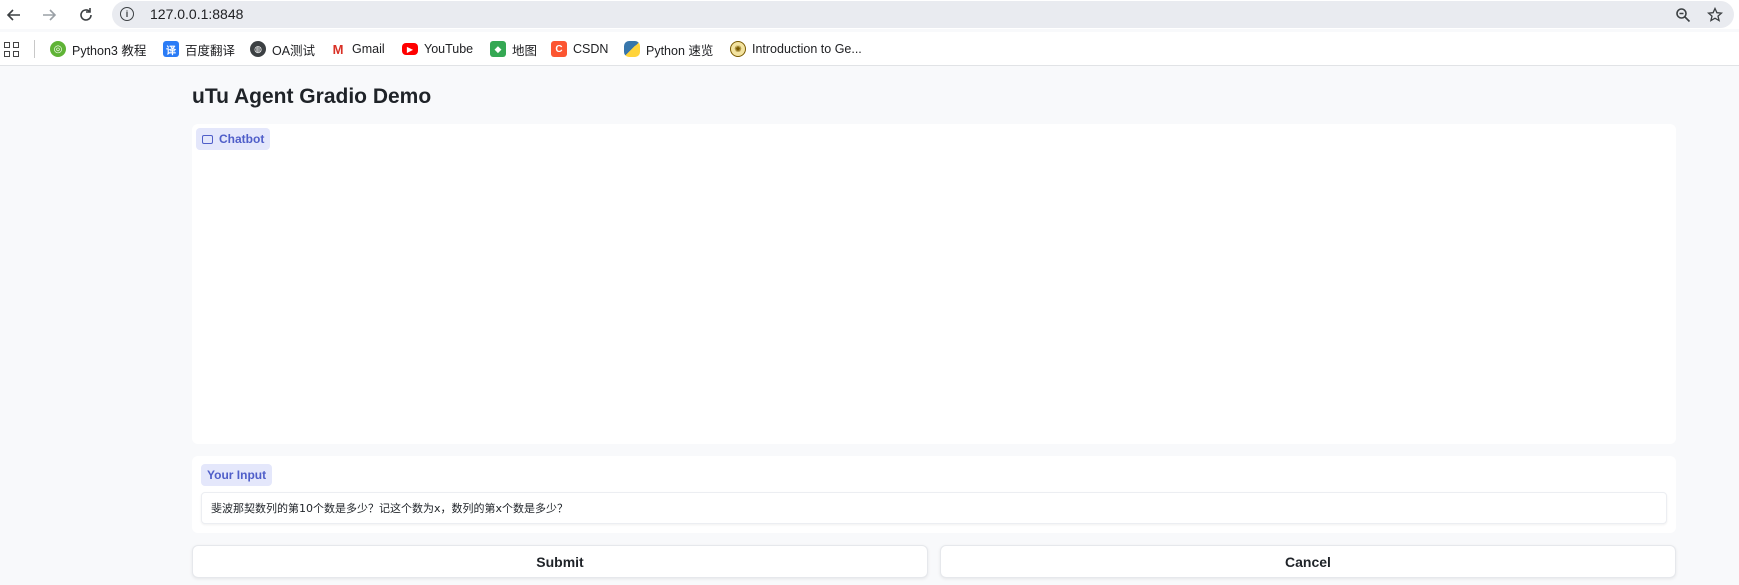 Image resolution: width=1739 pixels, height=585 pixels. I want to click on reload-icon, so click(86, 15).